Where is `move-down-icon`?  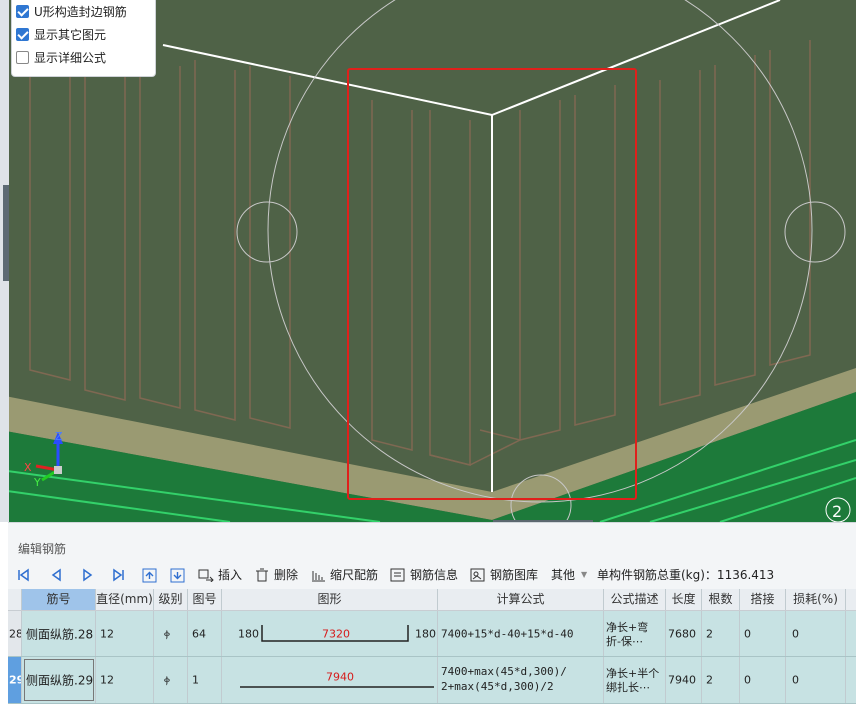
move-down-icon is located at coordinates (177, 575).